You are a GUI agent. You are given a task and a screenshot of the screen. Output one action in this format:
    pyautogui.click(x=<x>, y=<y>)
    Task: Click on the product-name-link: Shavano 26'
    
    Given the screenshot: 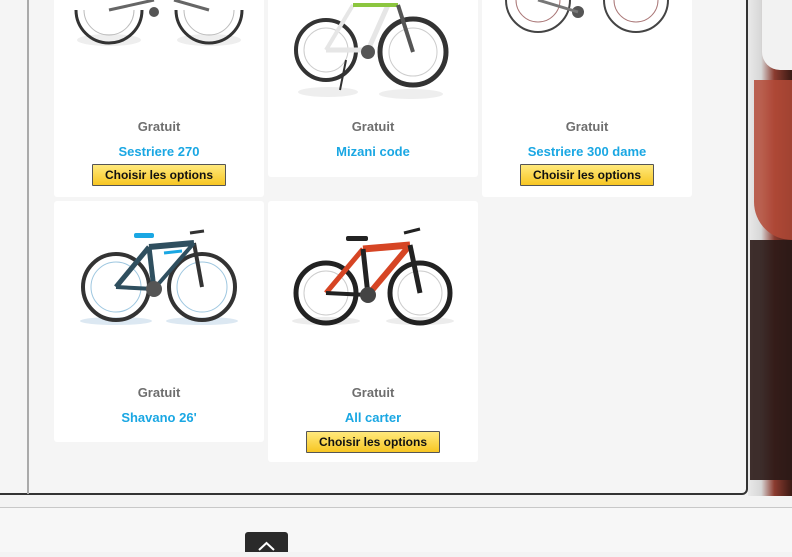 What is the action you would take?
    pyautogui.click(x=159, y=417)
    